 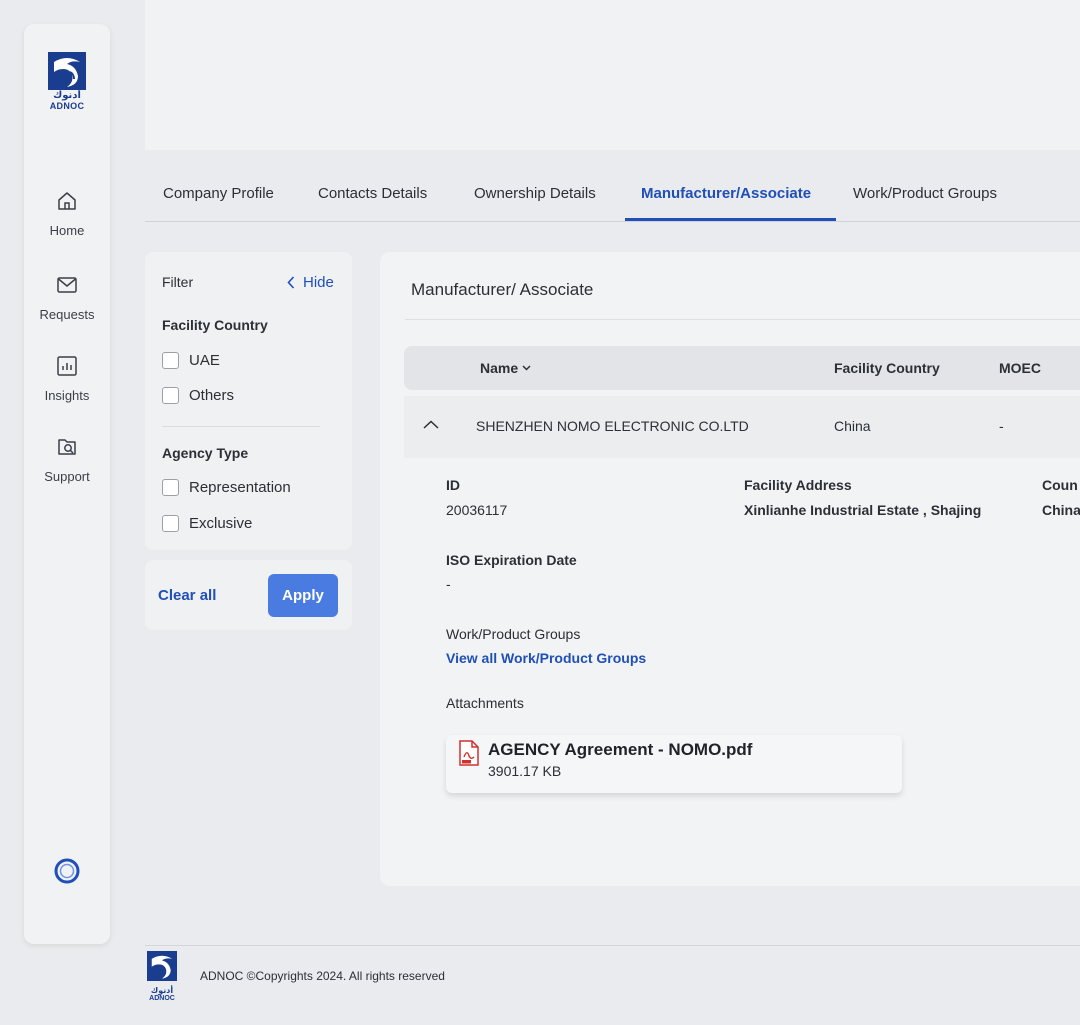 I want to click on panel-title: Manufacturer/ Associate, so click(x=502, y=289).